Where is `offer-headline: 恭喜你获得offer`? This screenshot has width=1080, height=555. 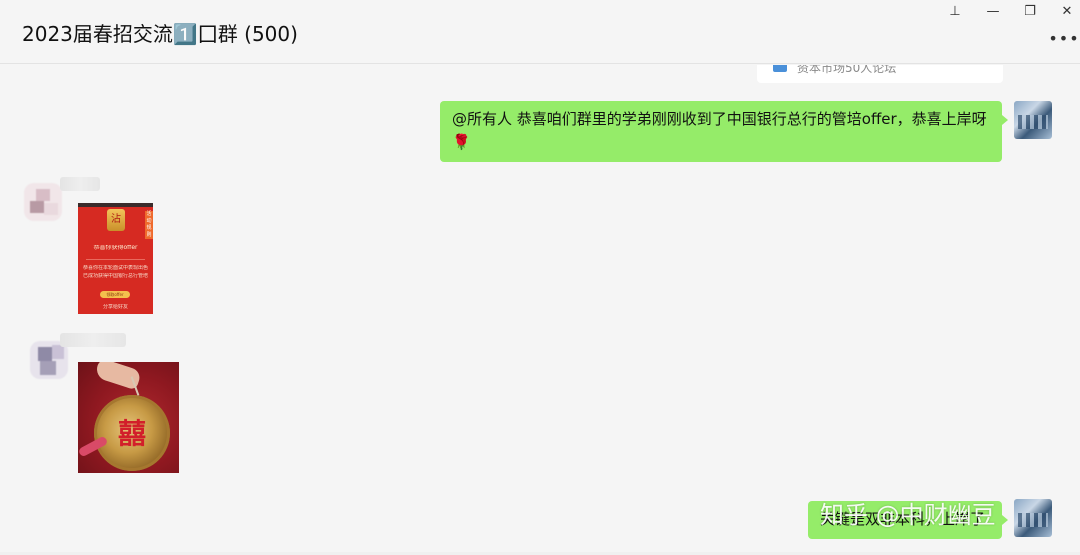
offer-headline: 恭喜你获得offer is located at coordinates (115, 248).